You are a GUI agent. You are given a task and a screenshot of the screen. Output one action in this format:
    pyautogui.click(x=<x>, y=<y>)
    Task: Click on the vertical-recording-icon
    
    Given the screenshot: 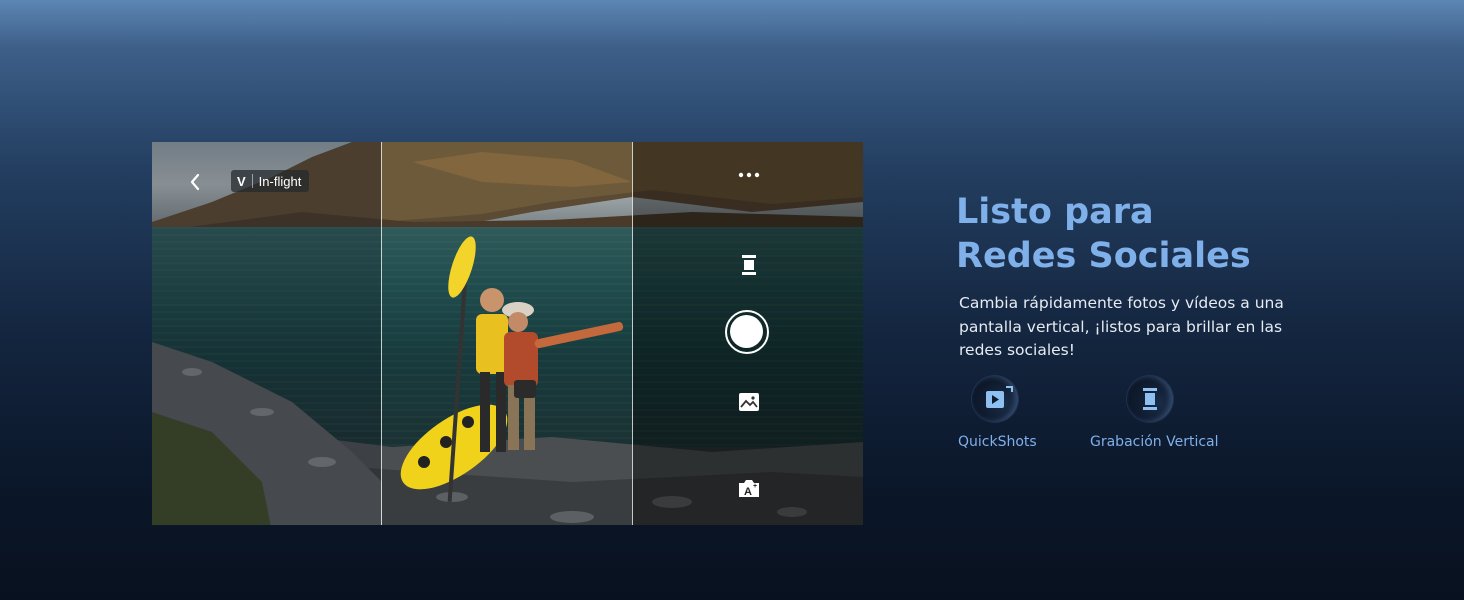 What is the action you would take?
    pyautogui.click(x=1150, y=399)
    